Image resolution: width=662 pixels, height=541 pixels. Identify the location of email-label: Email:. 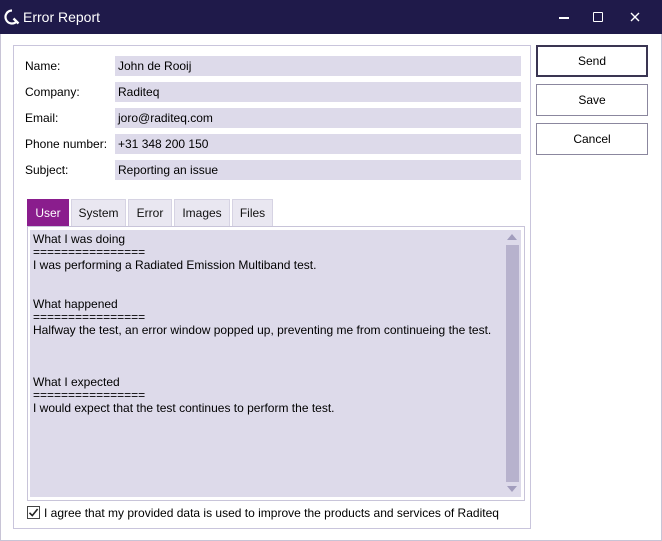
(42, 118).